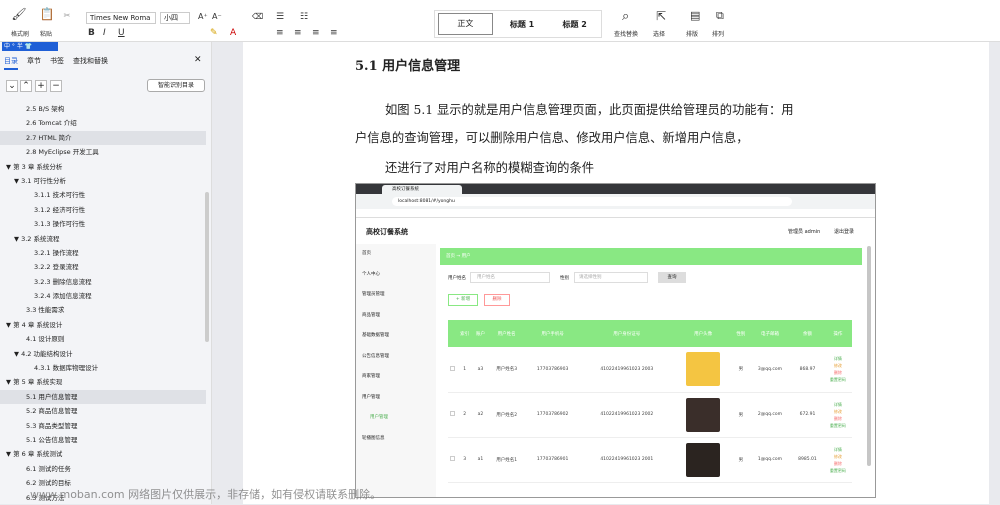  I want to click on align-right-icon: ≡, so click(316, 33).